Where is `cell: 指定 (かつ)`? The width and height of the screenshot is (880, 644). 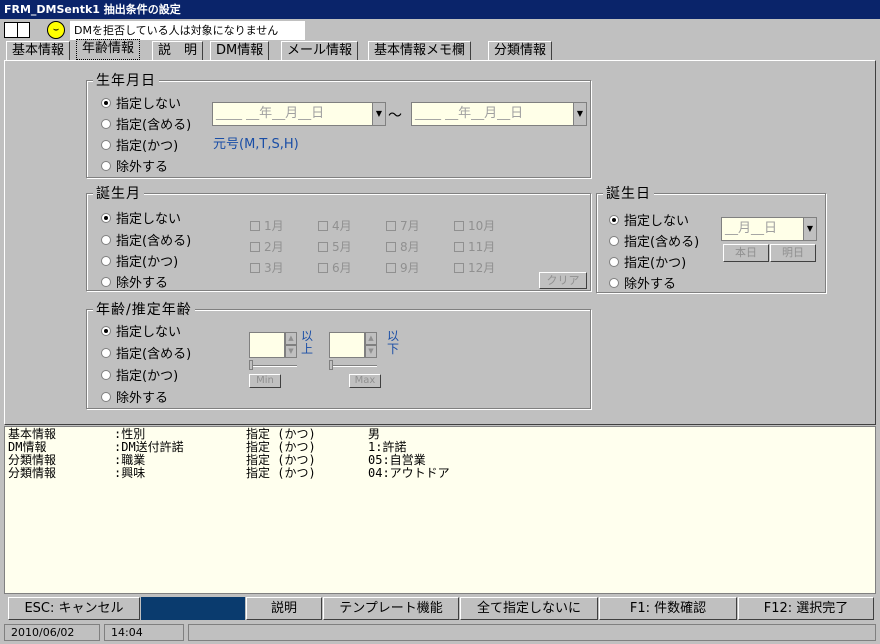 cell: 指定 (かつ) is located at coordinates (281, 473).